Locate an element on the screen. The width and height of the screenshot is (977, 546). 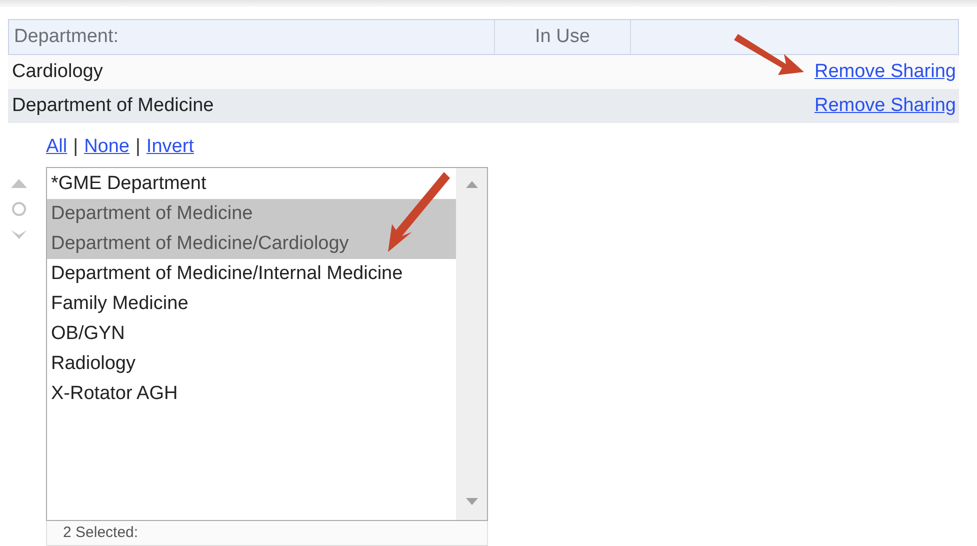
list-item: X-Rotator AGH is located at coordinates (251, 394).